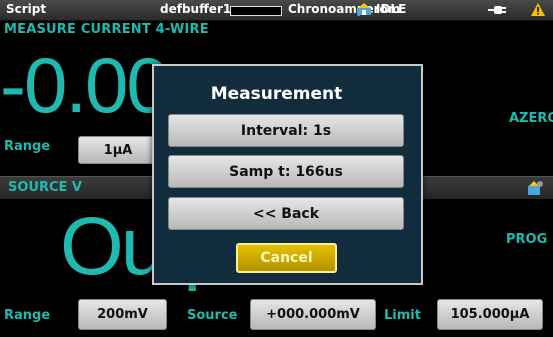  What do you see at coordinates (212, 315) in the screenshot?
I see `source-value-label: Source` at bounding box center [212, 315].